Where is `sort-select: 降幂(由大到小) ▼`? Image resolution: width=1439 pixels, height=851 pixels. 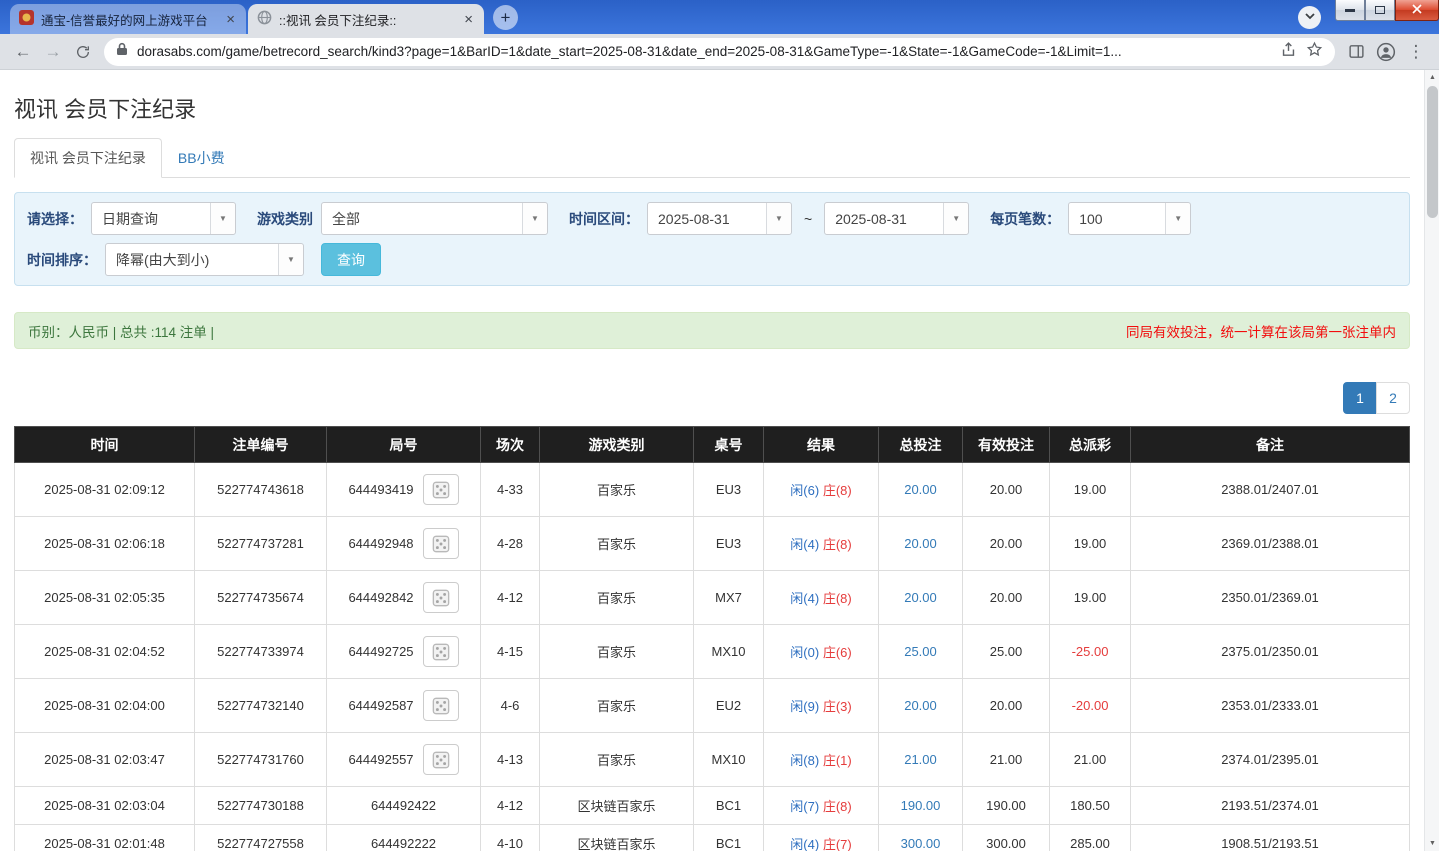
sort-select: 降幂(由大到小) ▼ is located at coordinates (204, 259).